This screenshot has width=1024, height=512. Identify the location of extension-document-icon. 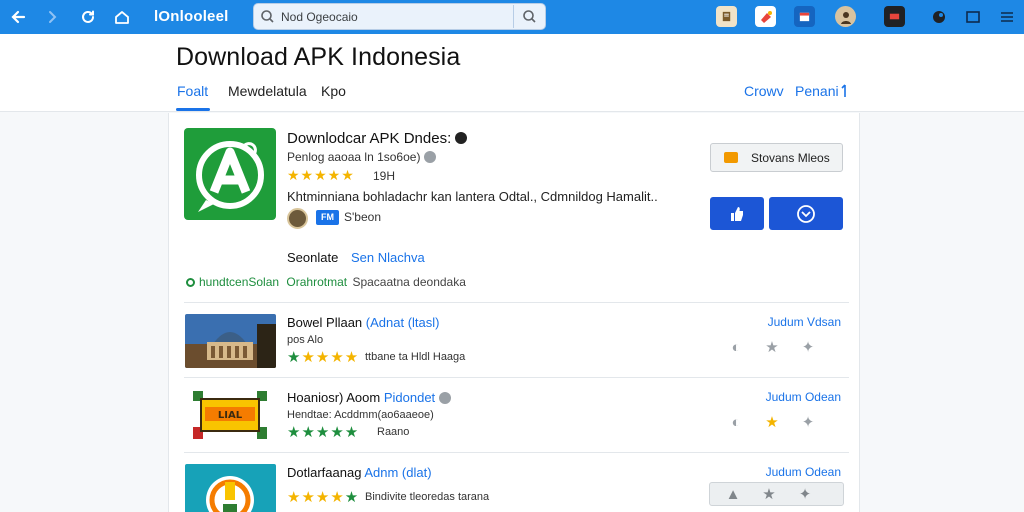
(726, 16).